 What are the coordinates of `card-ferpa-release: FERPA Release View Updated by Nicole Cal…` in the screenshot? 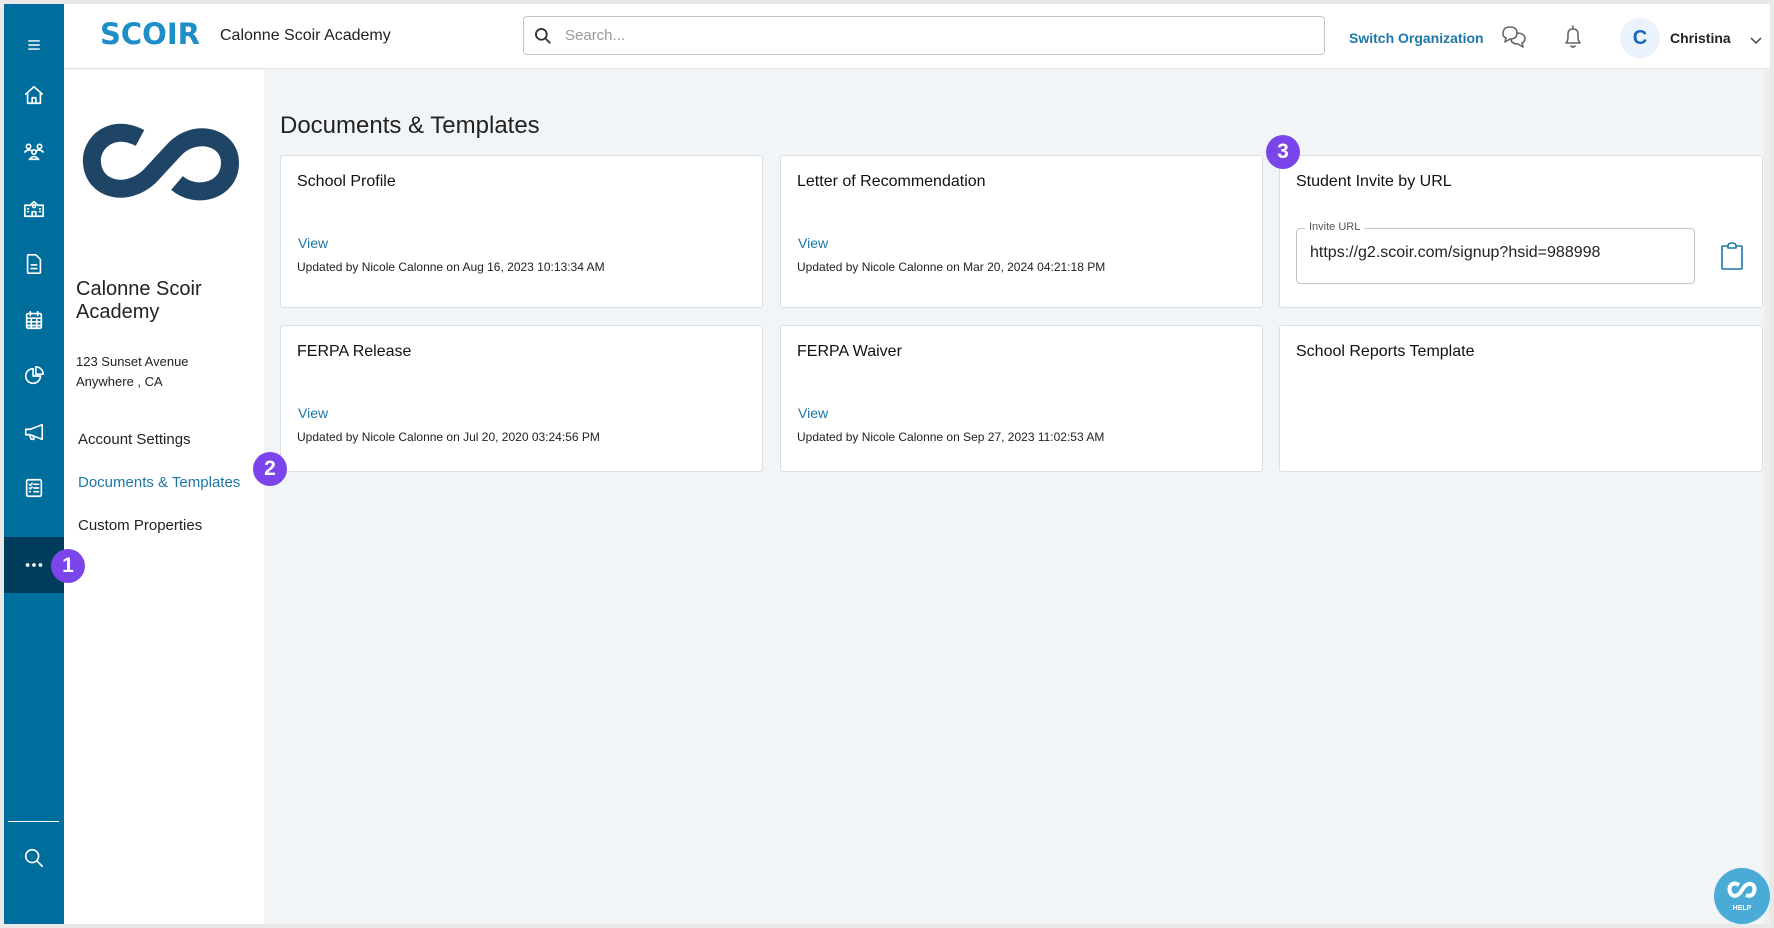 It's located at (521, 398).